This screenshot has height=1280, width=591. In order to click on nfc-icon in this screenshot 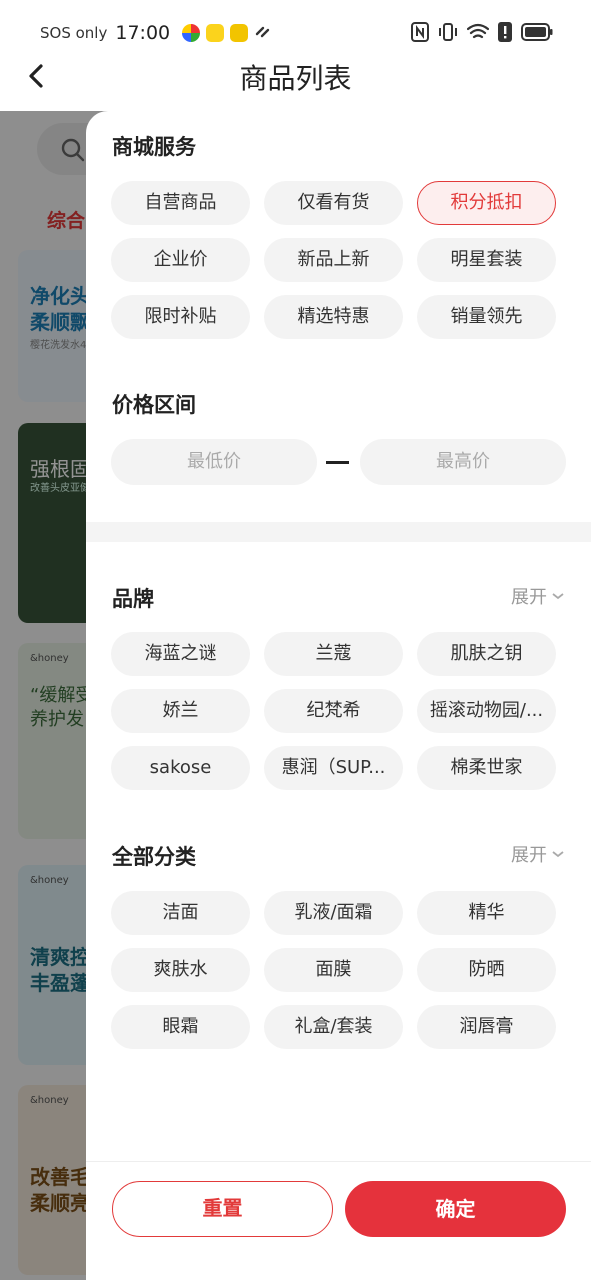, I will do `click(420, 34)`.